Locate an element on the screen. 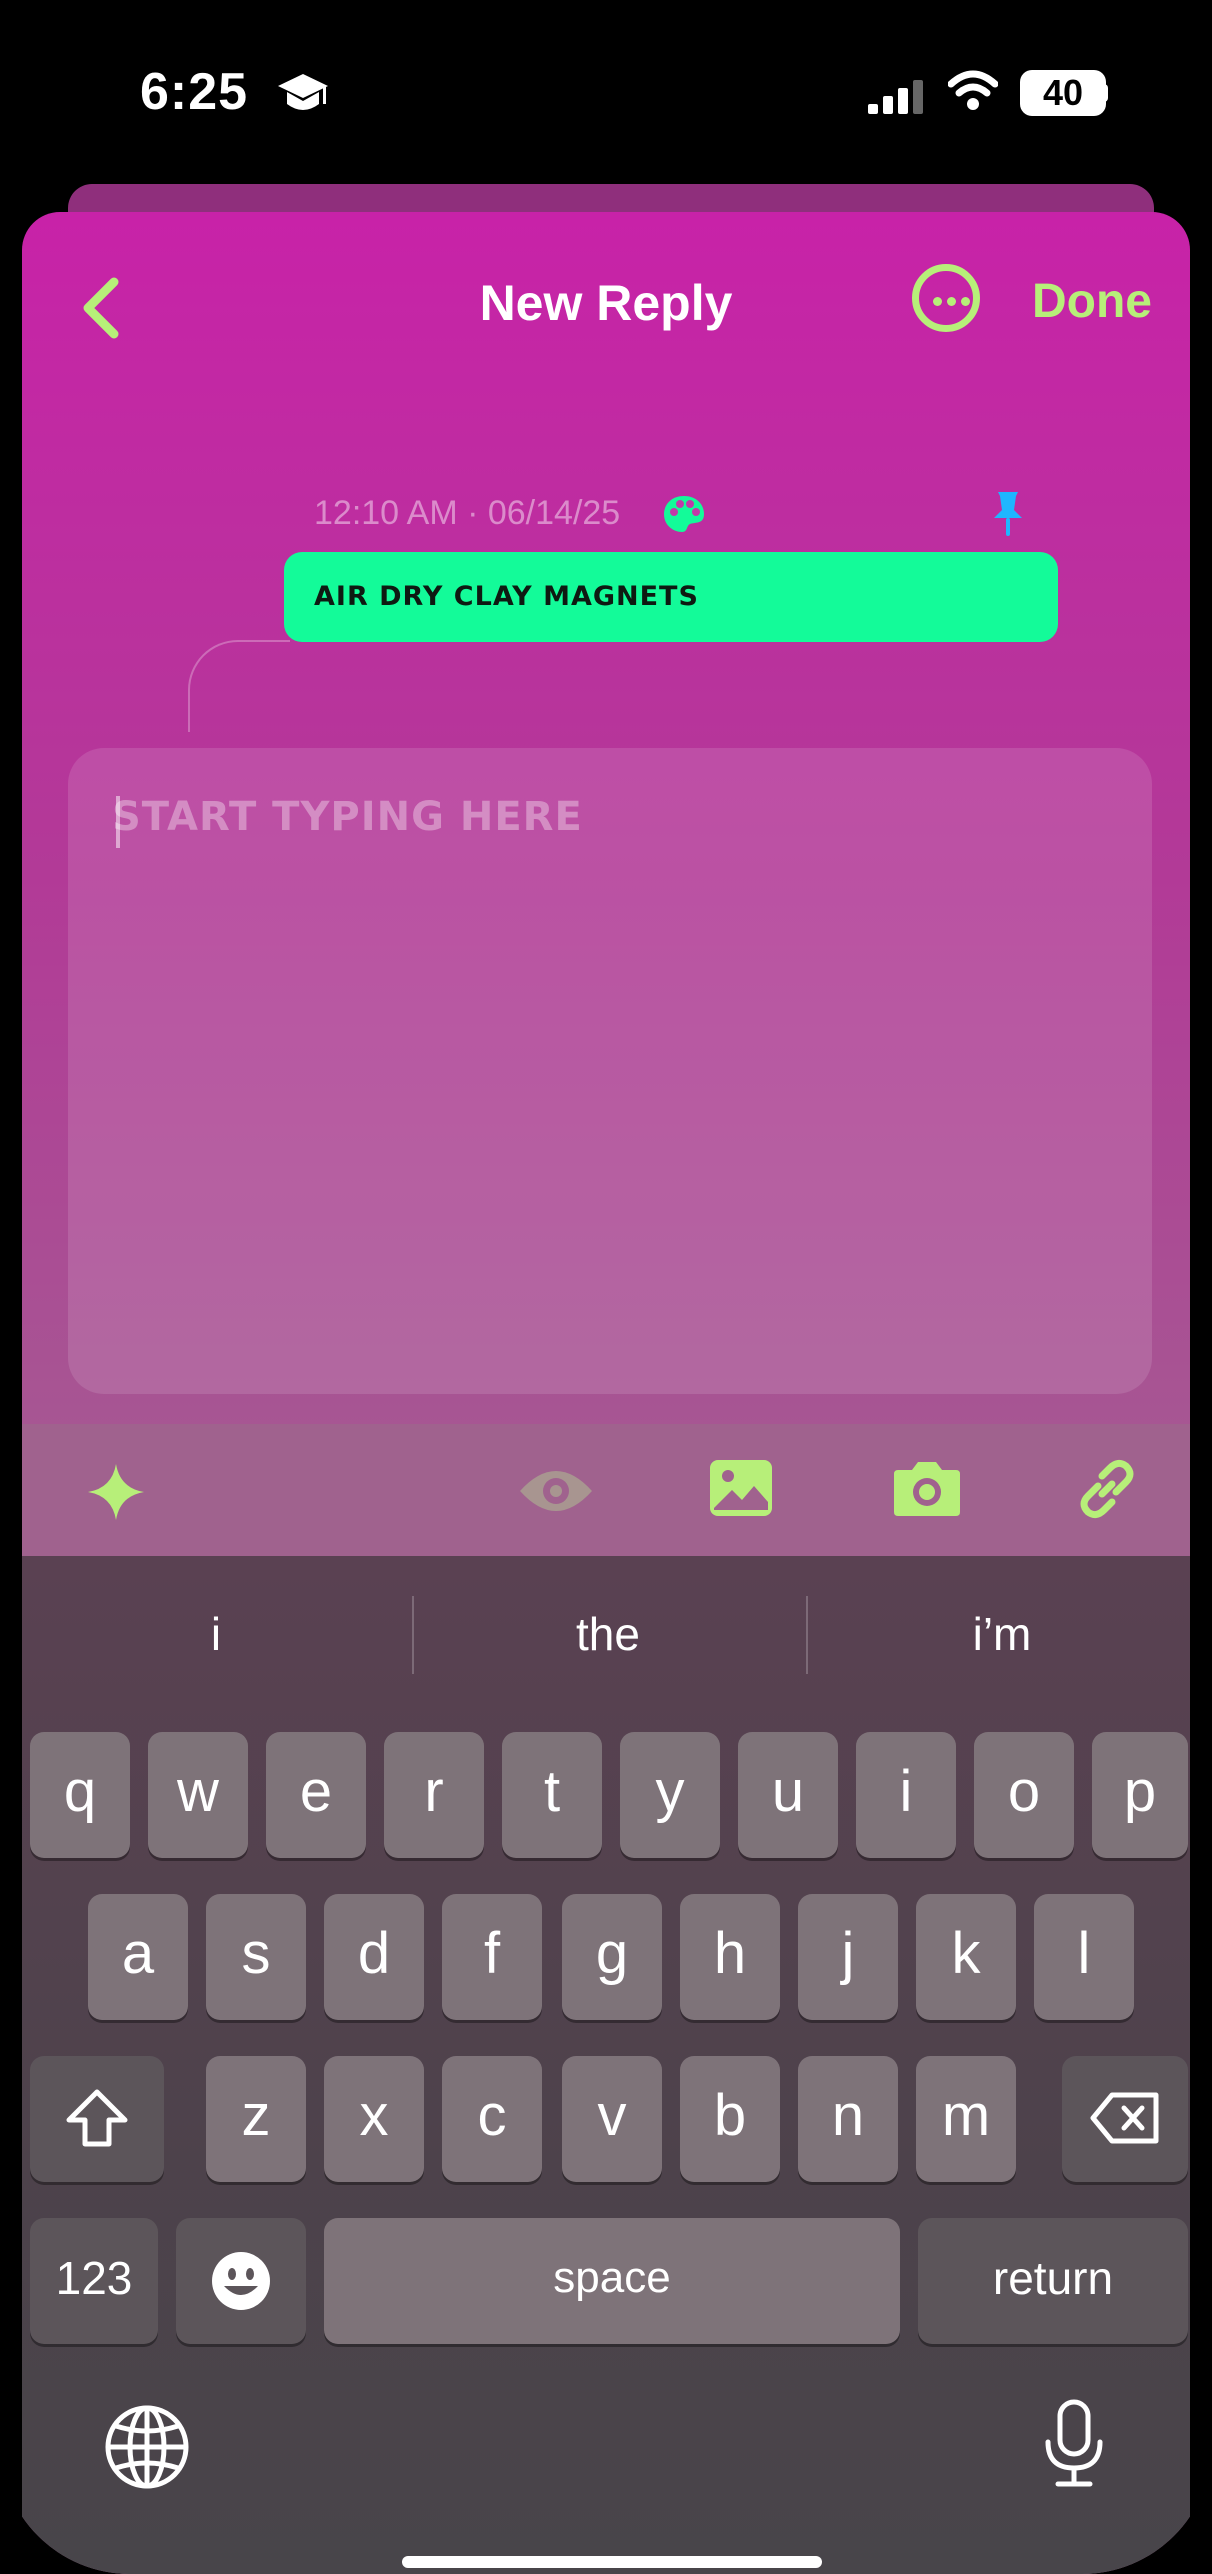 This screenshot has width=1212, height=2574. key-d: d is located at coordinates (374, 1957).